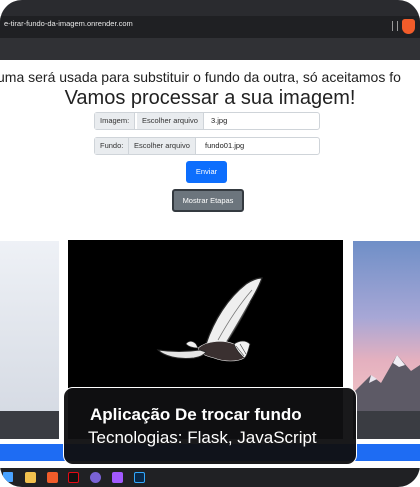 The image size is (420, 487). Describe the element at coordinates (139, 477) in the screenshot. I see `photoshop-icon` at that location.